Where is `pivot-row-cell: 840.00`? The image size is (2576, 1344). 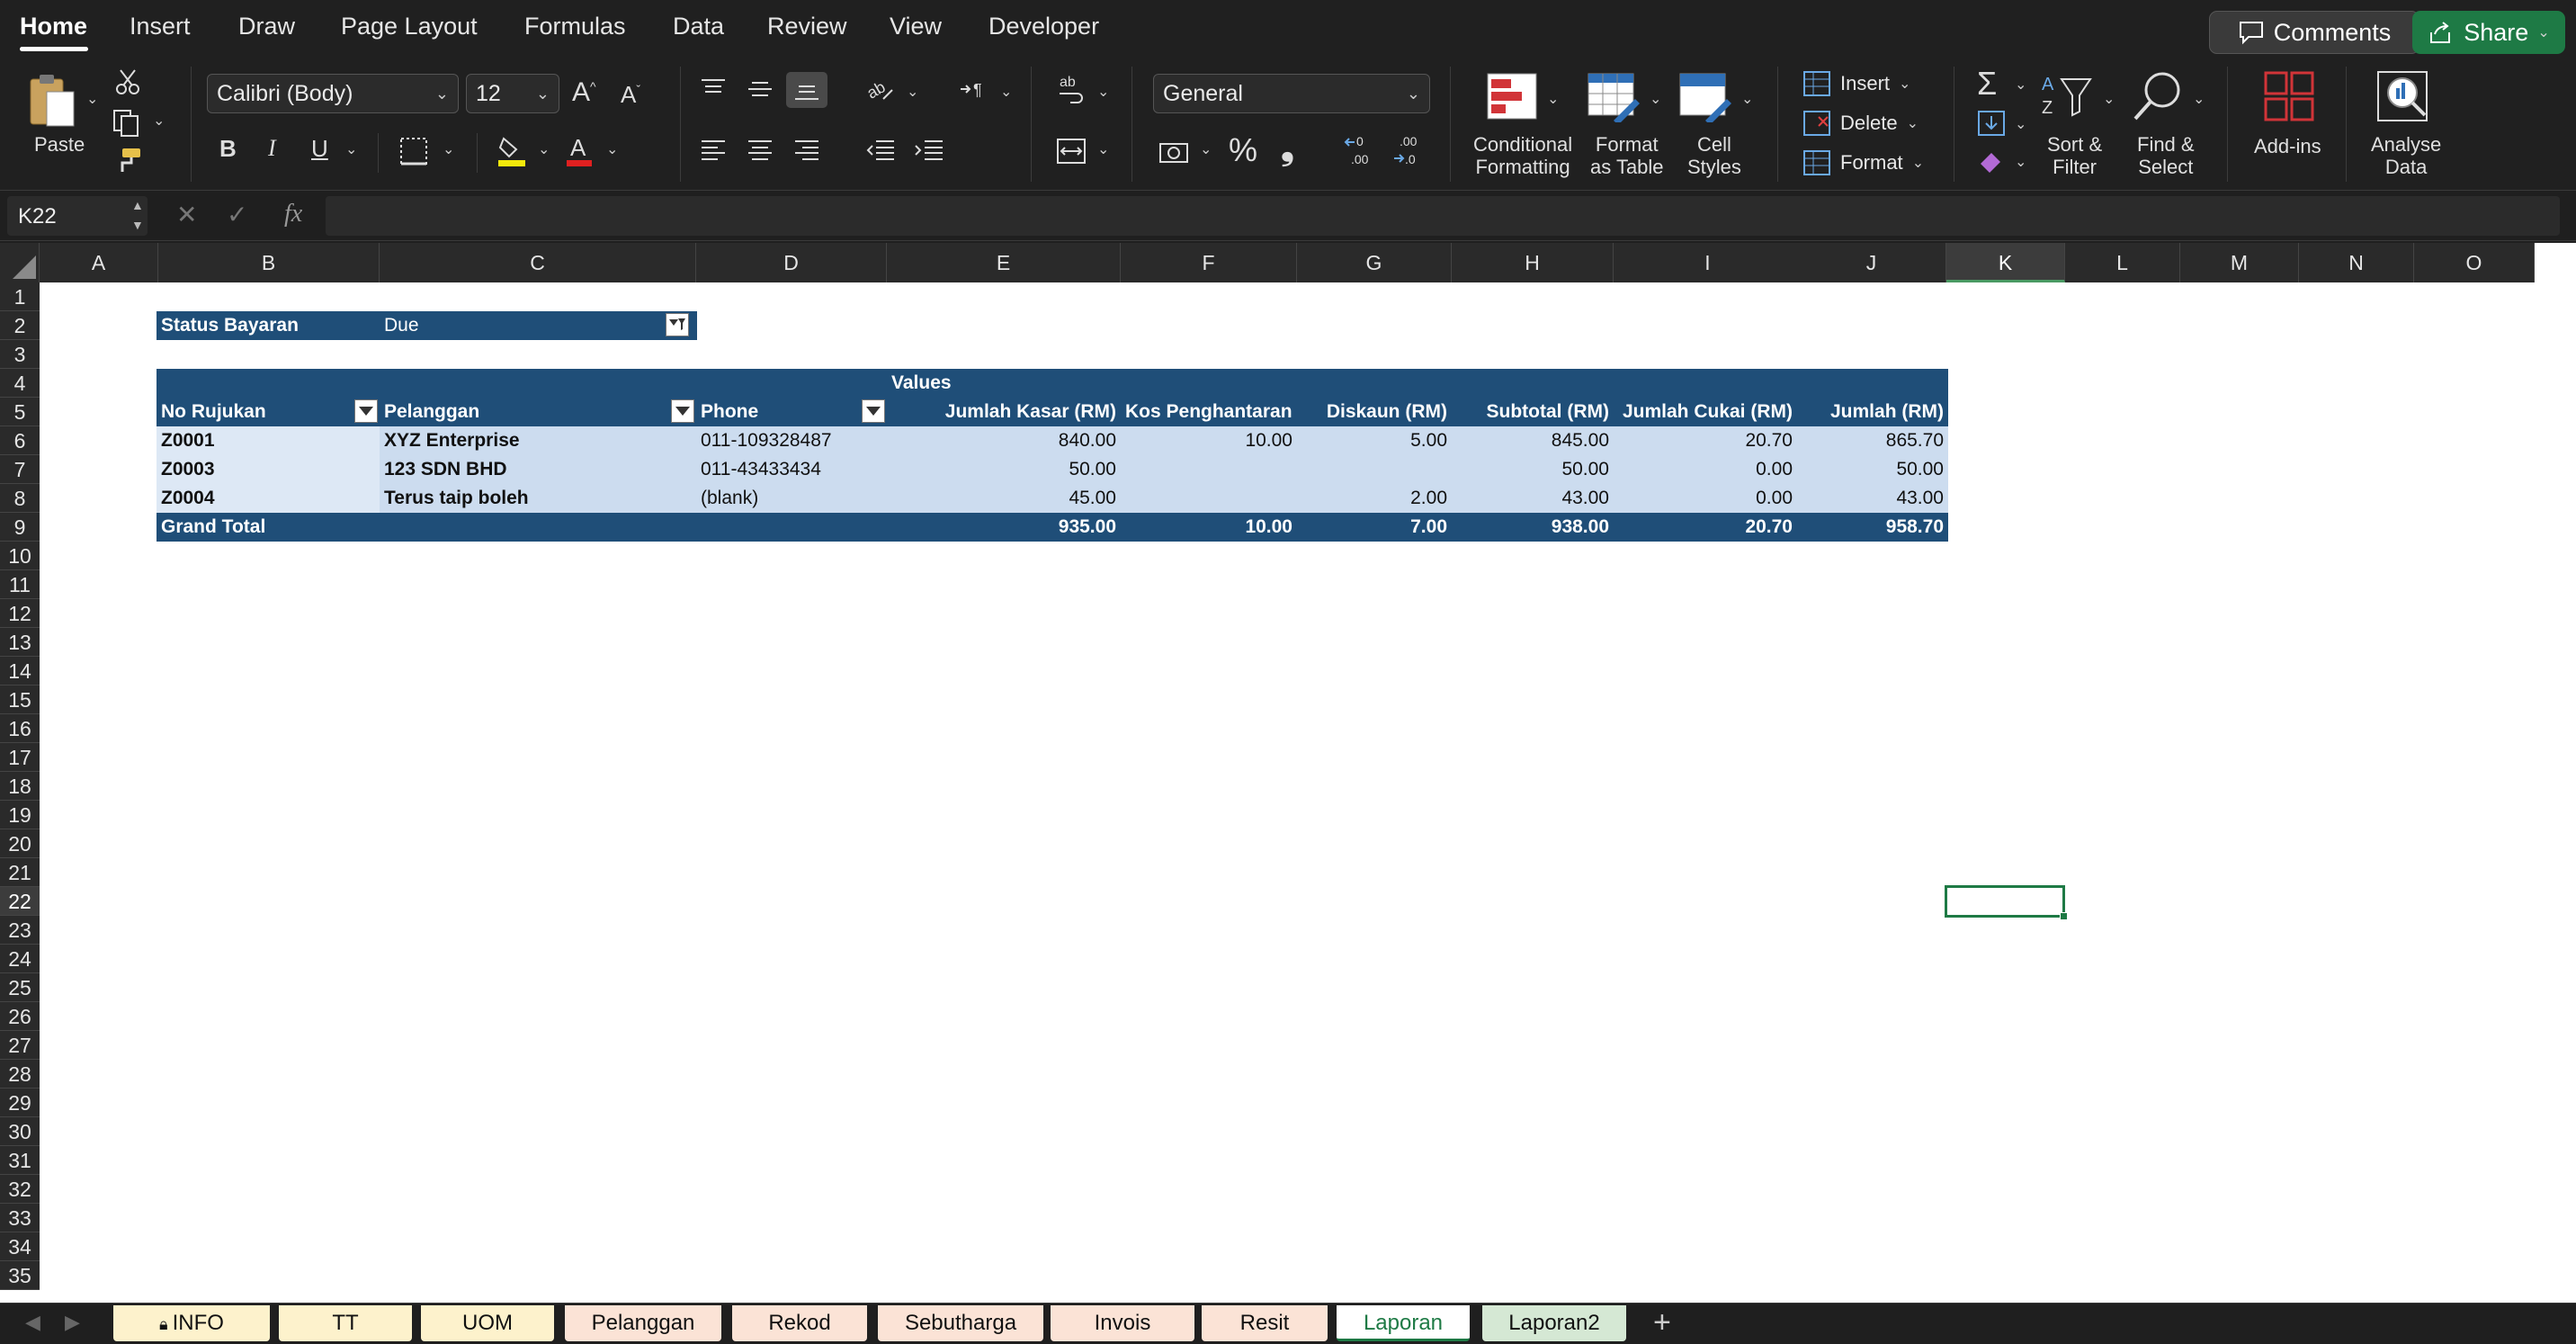
pivot-row-cell: 840.00 is located at coordinates (1004, 440).